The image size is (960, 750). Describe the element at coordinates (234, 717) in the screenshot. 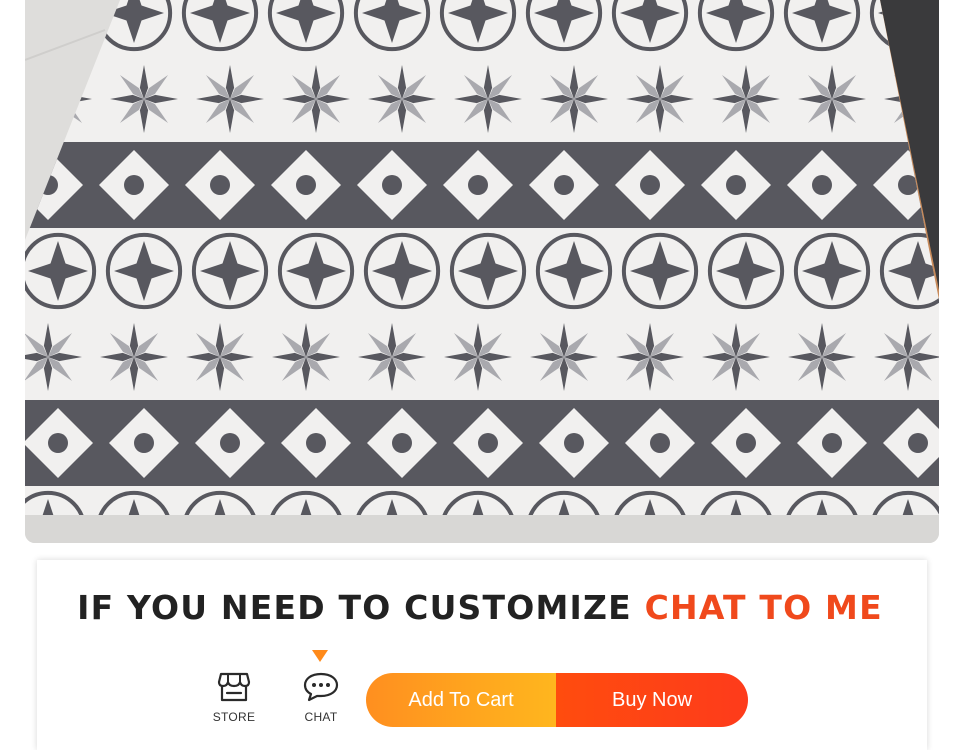

I see `store-label: STORE` at that location.